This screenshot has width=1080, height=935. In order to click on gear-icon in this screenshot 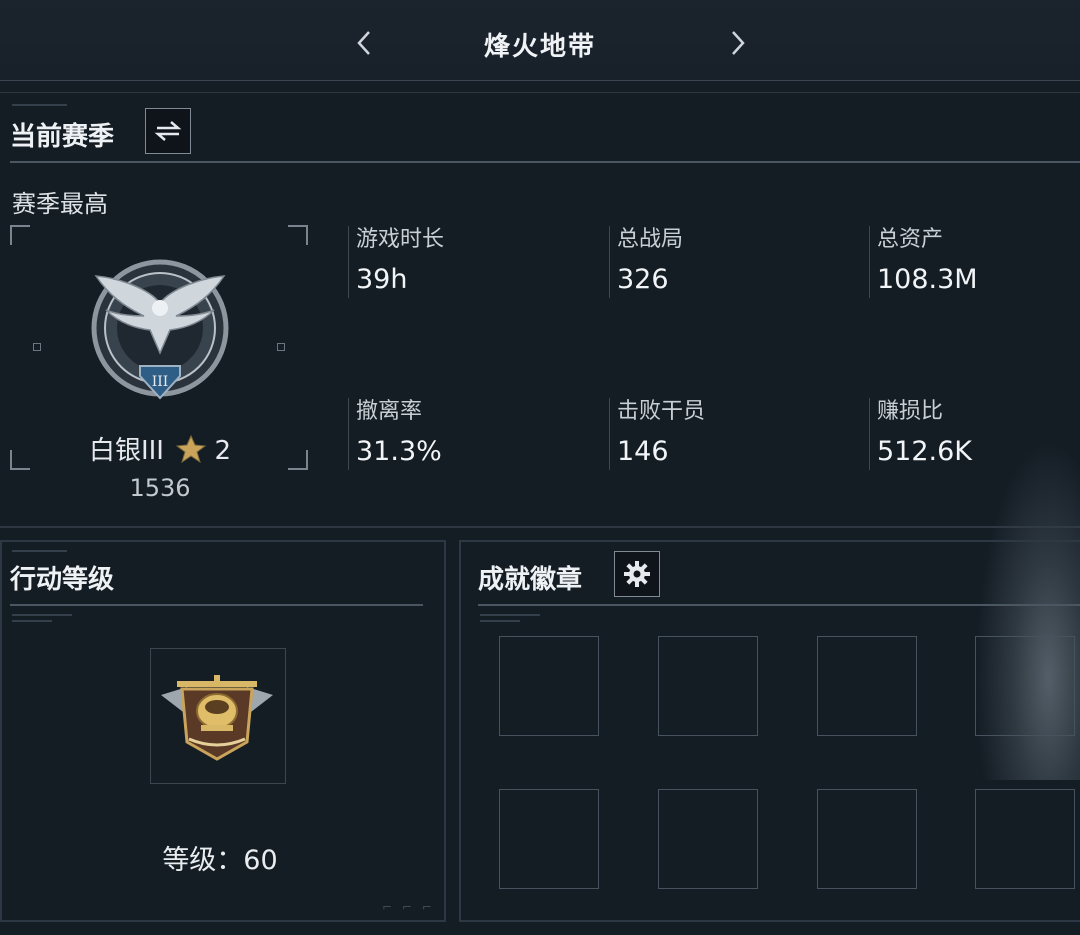, I will do `click(637, 574)`.